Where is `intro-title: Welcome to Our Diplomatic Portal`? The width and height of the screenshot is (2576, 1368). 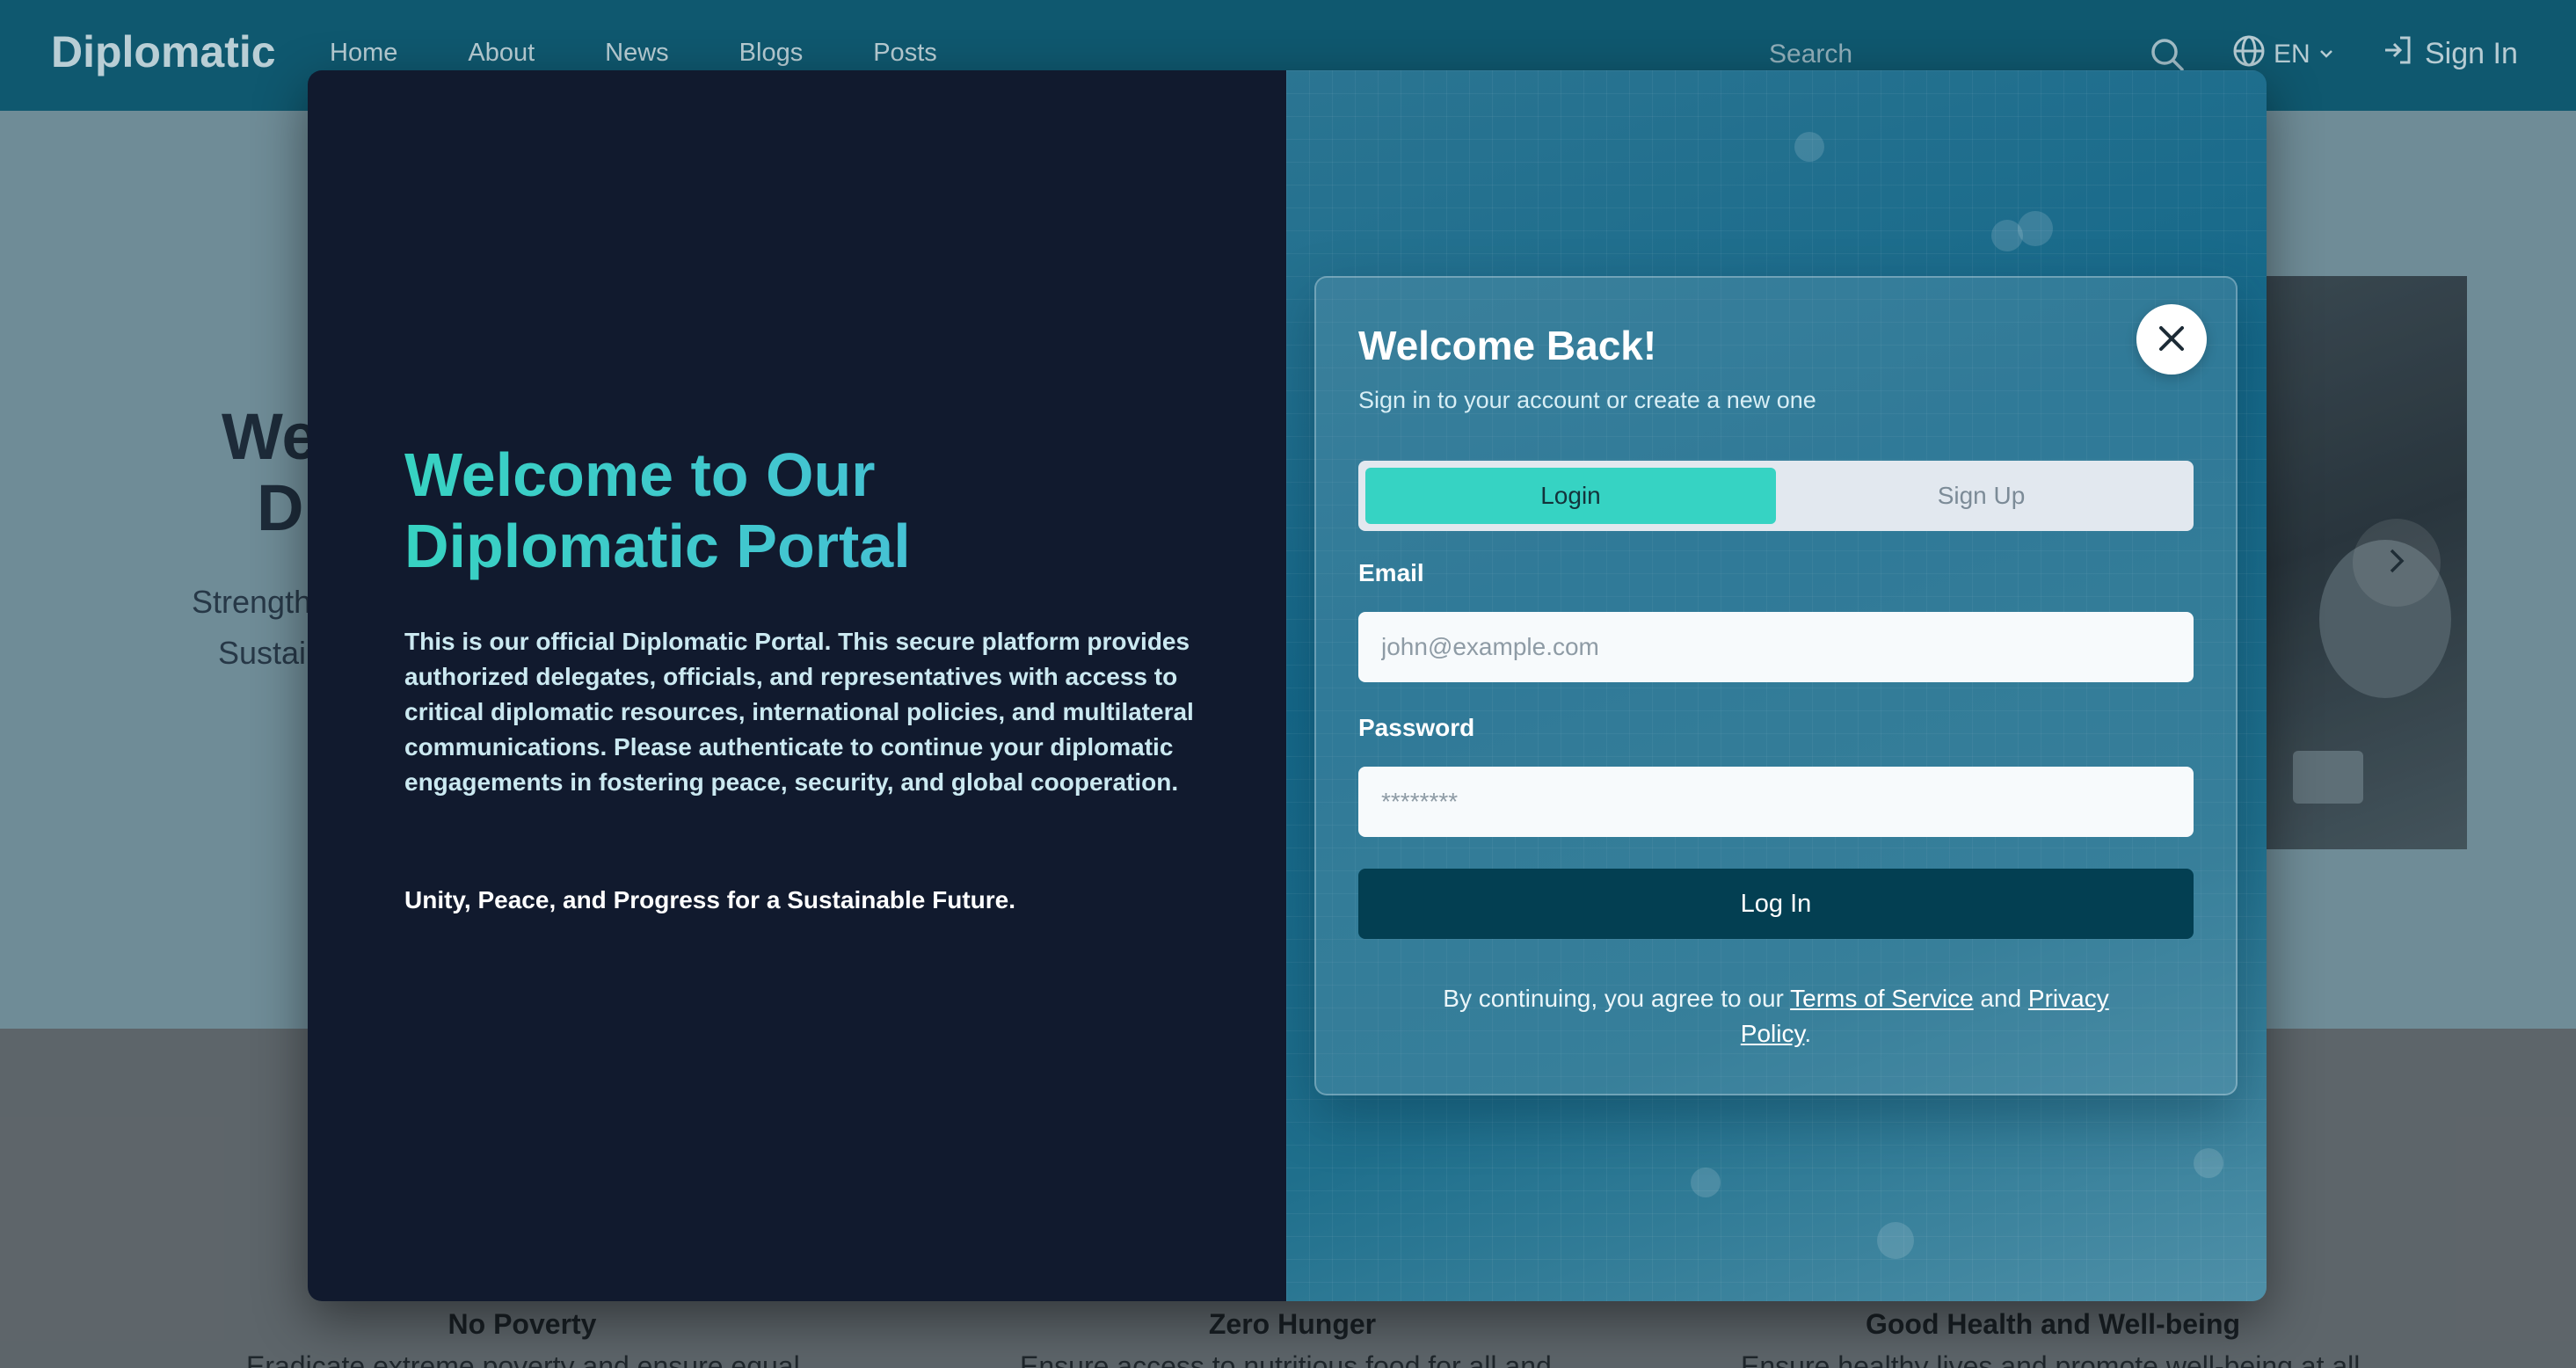
intro-title: Welcome to Our Diplomatic Portal is located at coordinates (800, 511).